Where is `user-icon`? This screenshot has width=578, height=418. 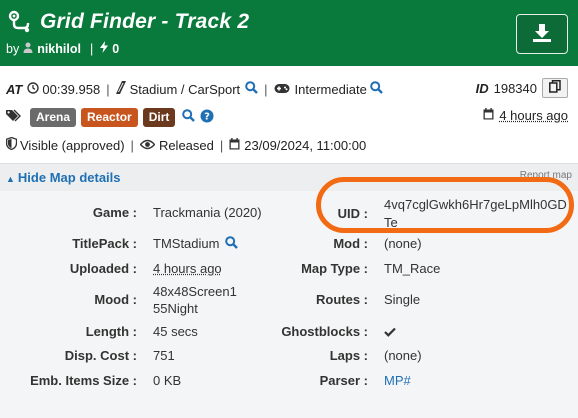
user-icon is located at coordinates (28, 49).